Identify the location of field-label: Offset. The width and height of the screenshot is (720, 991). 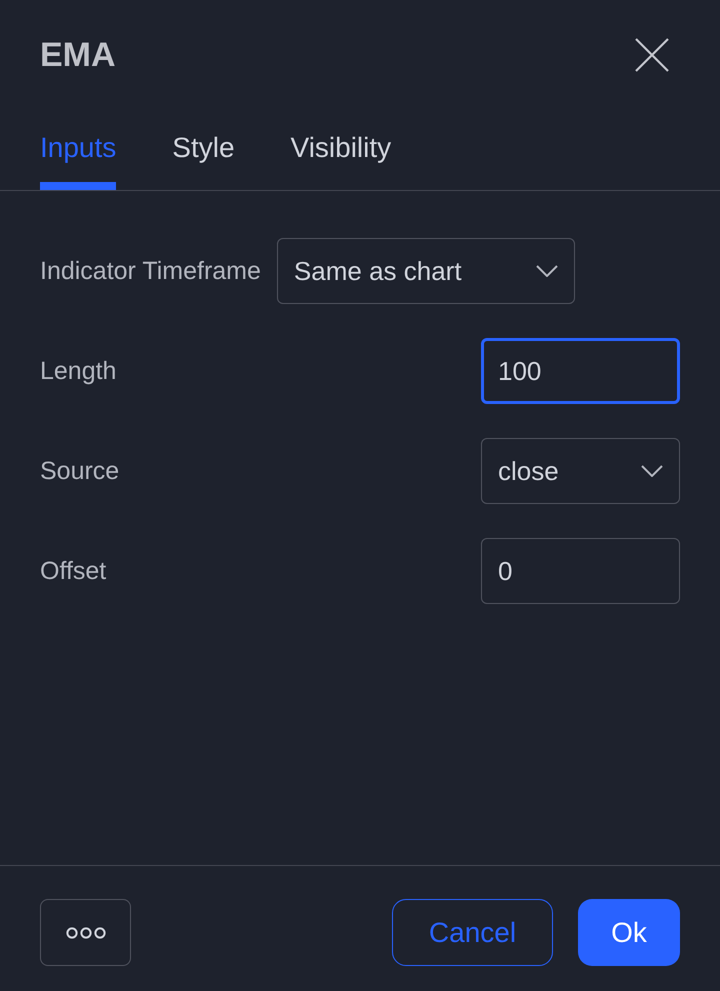
(74, 571).